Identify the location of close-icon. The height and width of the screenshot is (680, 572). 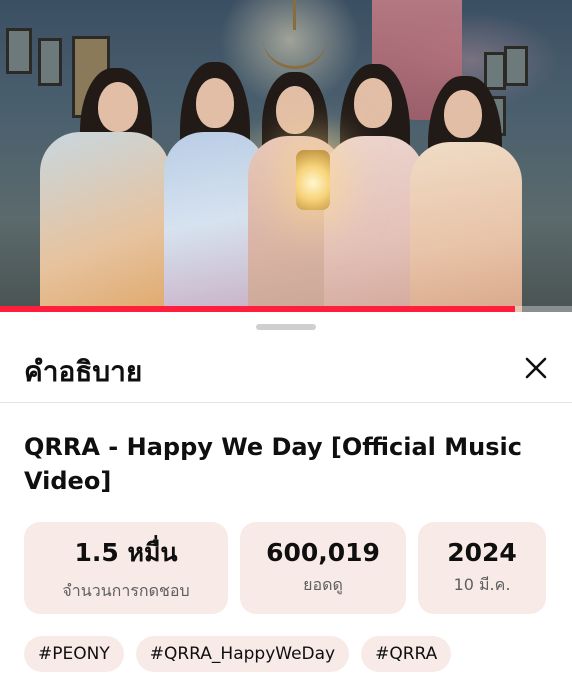
(536, 368).